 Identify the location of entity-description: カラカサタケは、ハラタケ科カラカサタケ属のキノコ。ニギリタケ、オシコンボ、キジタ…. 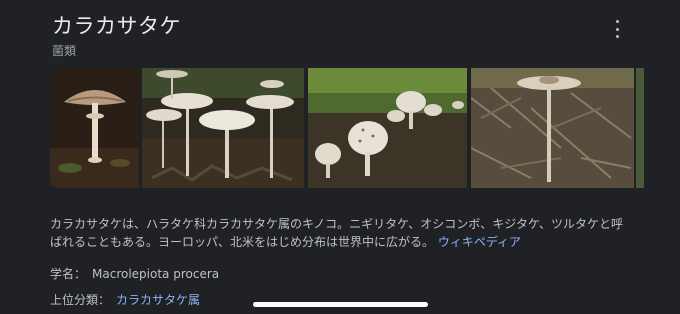
(337, 233).